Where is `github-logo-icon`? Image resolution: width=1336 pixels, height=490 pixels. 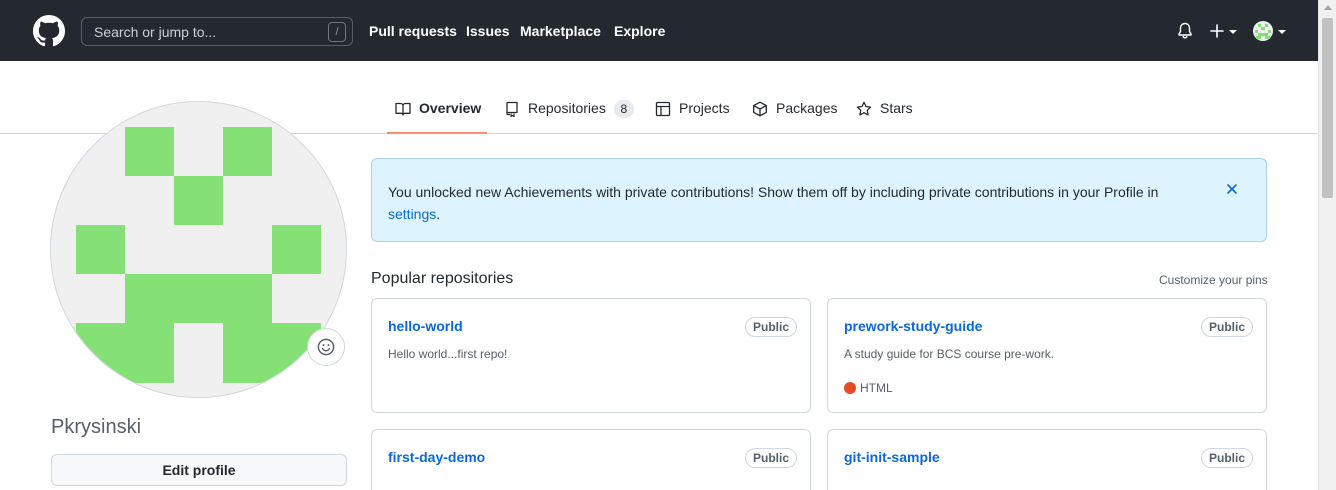 github-logo-icon is located at coordinates (49, 31).